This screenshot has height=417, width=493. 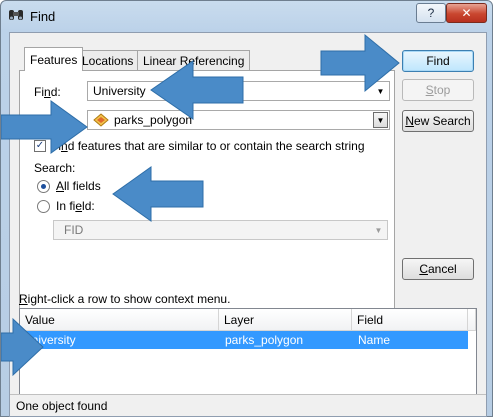 What do you see at coordinates (55, 168) in the screenshot?
I see `search-label: Search:` at bounding box center [55, 168].